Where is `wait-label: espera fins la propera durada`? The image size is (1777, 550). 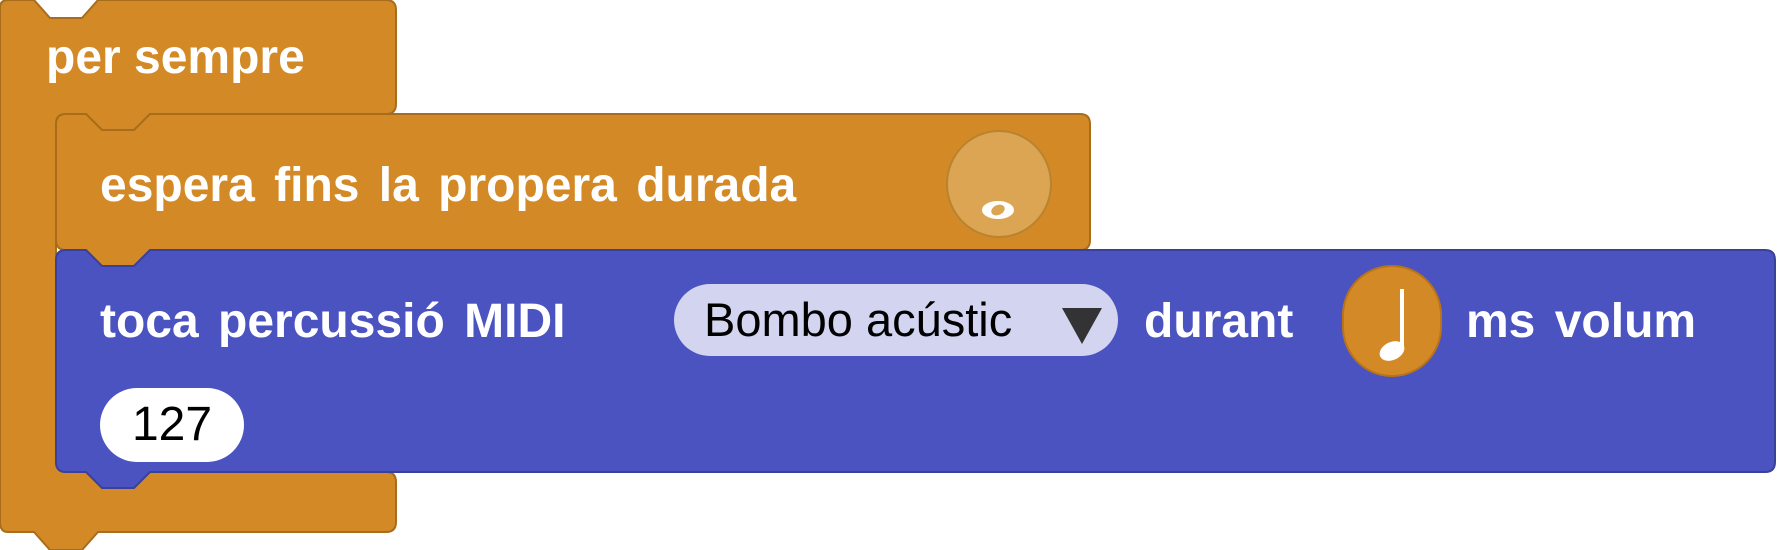
wait-label: espera fins la propera durada is located at coordinates (448, 185).